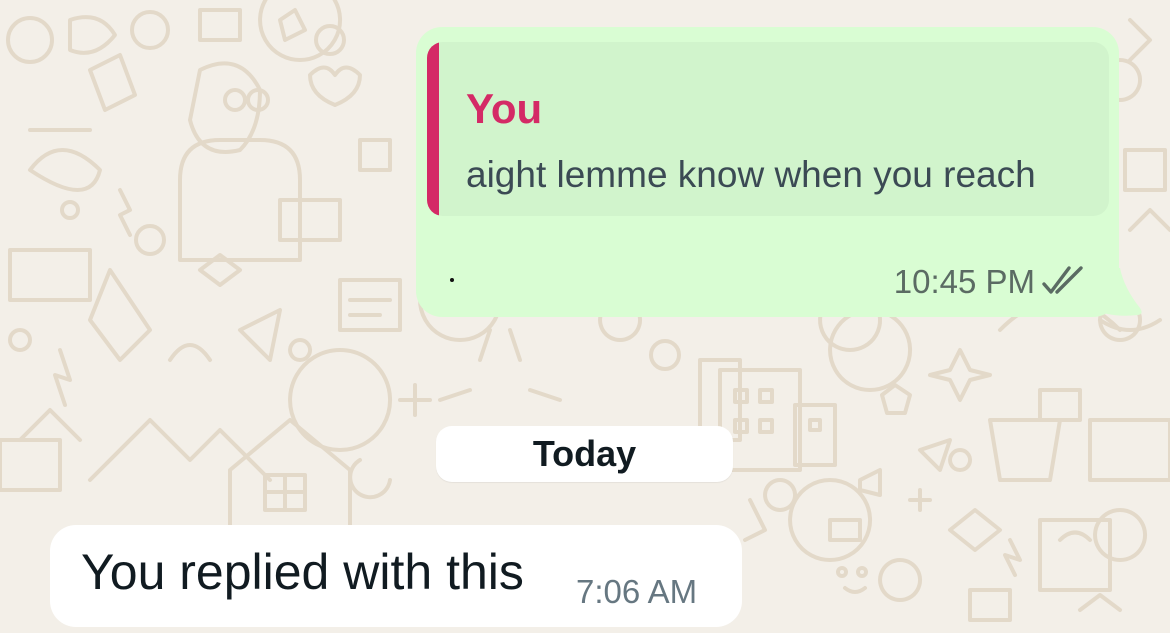 The image size is (1170, 633). I want to click on message-text: You replied with this, so click(302, 572).